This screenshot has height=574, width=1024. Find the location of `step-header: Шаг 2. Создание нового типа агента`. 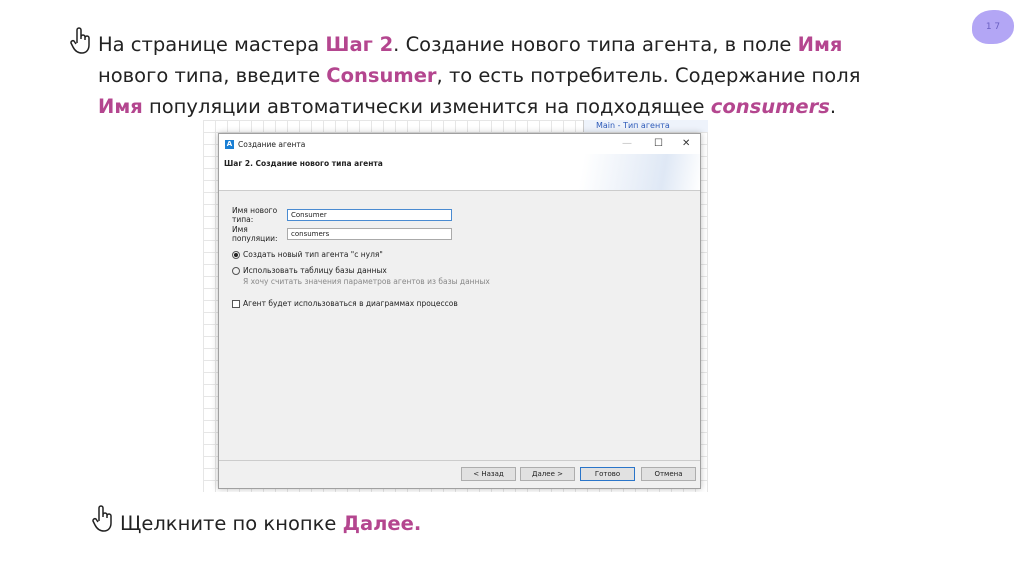

step-header: Шаг 2. Создание нового типа агента is located at coordinates (459, 172).